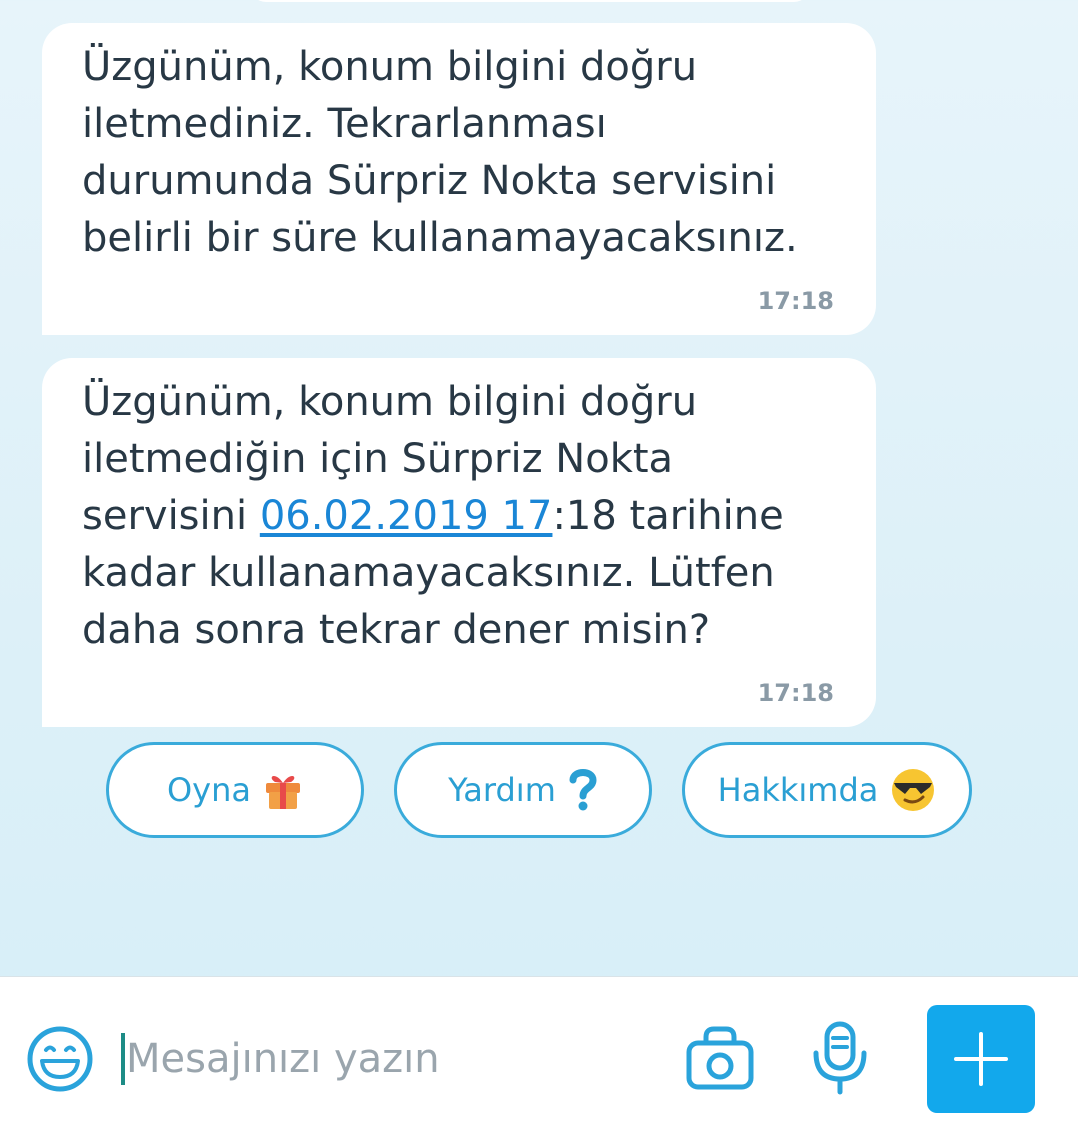 This screenshot has width=1078, height=1140. Describe the element at coordinates (530, 1) in the screenshot. I see `previous-message-bubble` at that location.